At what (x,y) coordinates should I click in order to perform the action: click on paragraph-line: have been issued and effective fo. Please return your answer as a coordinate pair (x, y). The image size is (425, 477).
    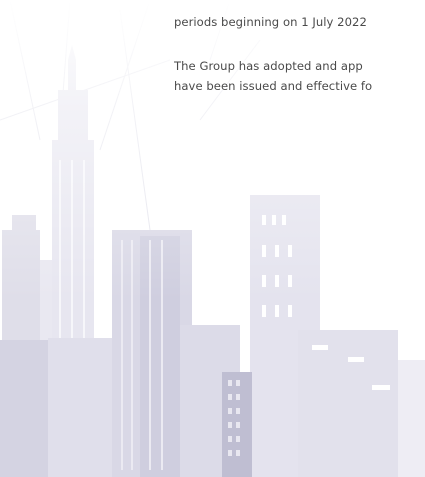
    Looking at the image, I should click on (273, 86).